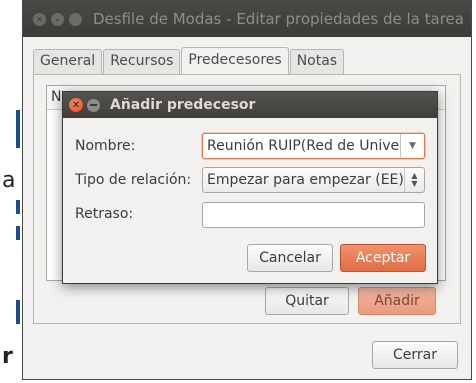 The height and width of the screenshot is (383, 476). I want to click on delay-label: Retraso:, so click(104, 214).